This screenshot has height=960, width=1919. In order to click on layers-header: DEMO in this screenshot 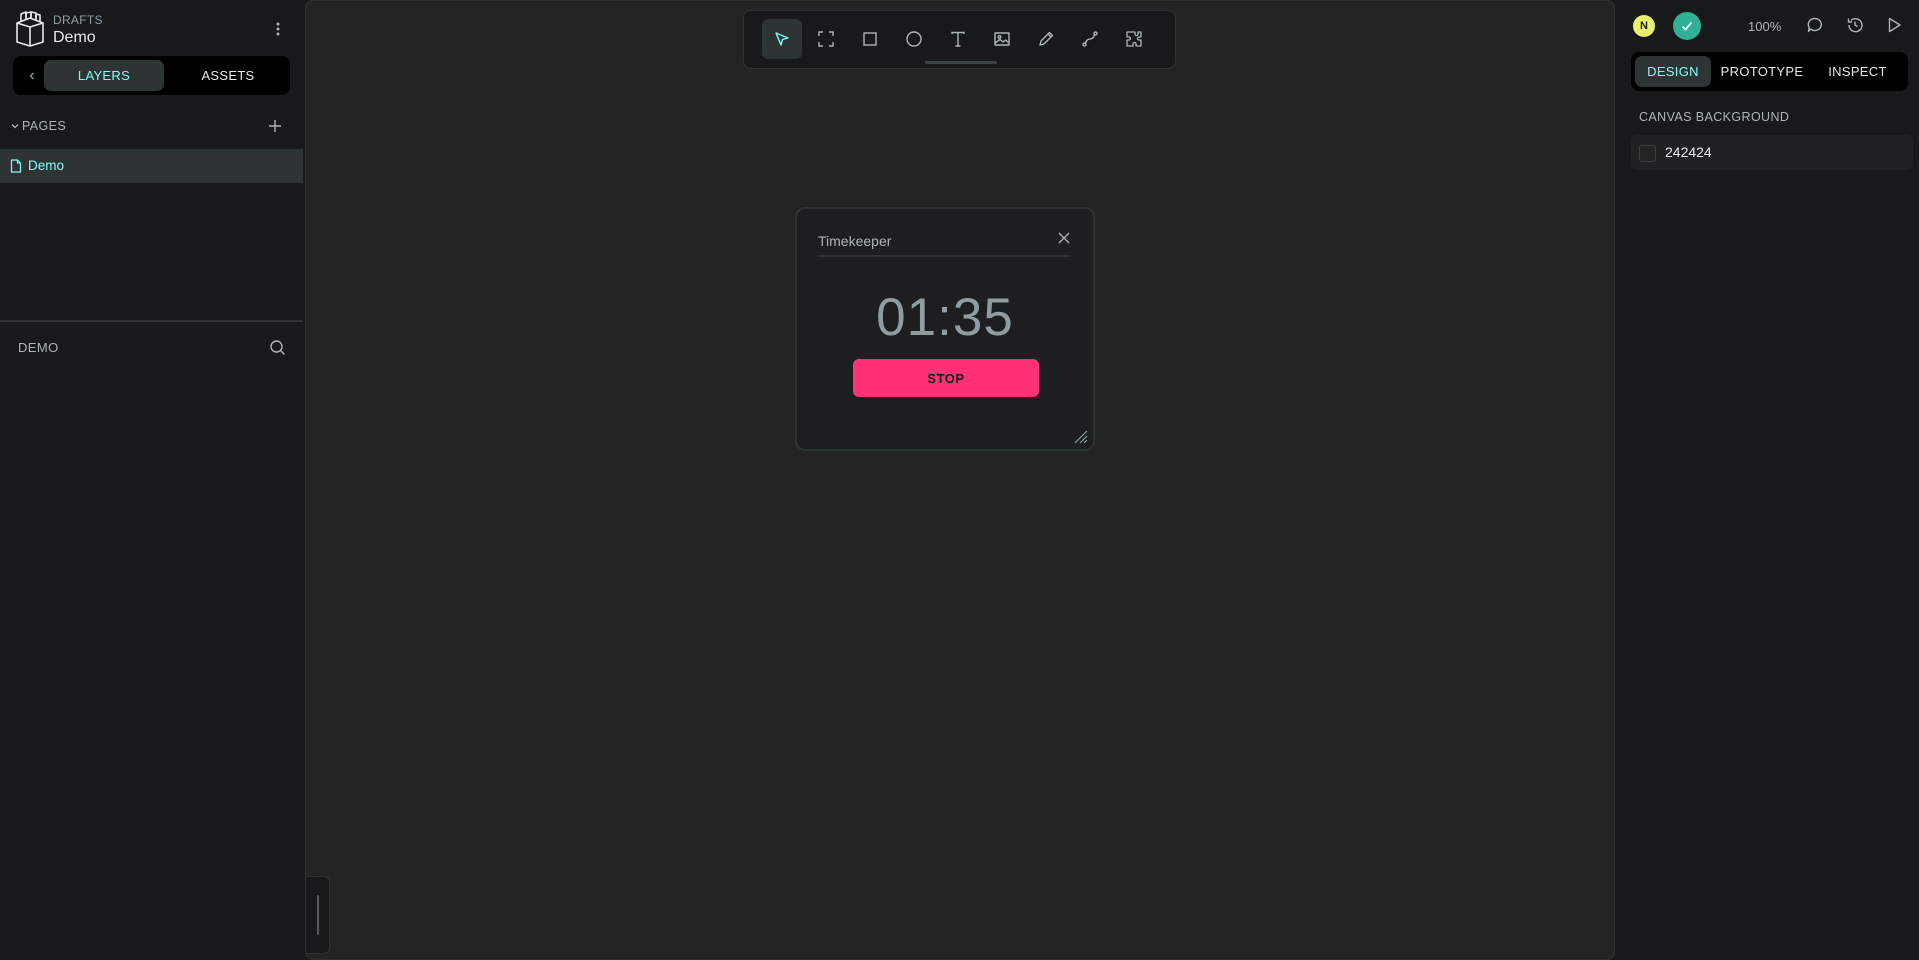, I will do `click(153, 349)`.